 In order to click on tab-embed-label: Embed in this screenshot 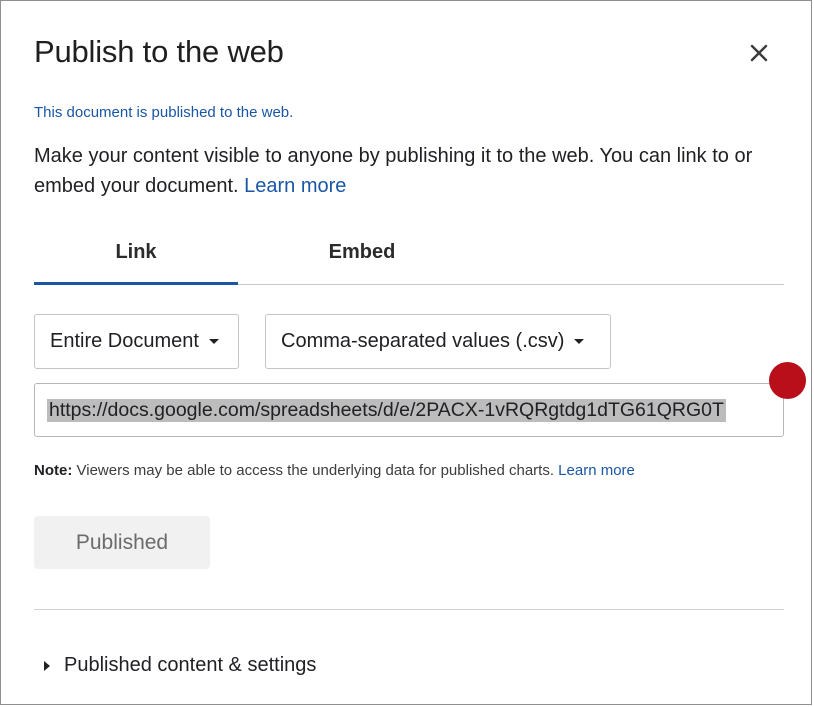, I will do `click(362, 252)`.